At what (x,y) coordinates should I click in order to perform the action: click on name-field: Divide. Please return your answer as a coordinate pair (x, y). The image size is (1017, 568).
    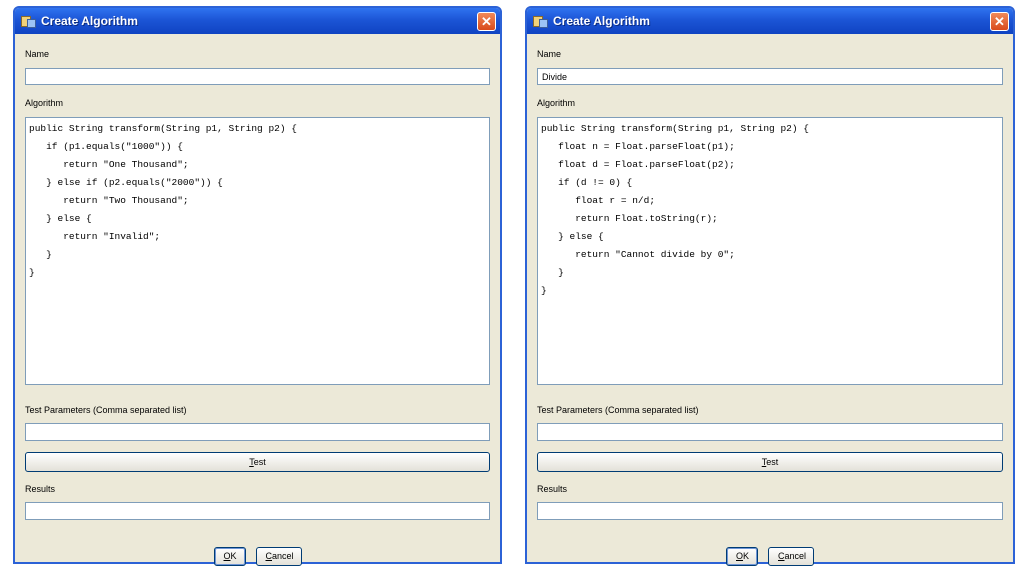
    Looking at the image, I should click on (770, 76).